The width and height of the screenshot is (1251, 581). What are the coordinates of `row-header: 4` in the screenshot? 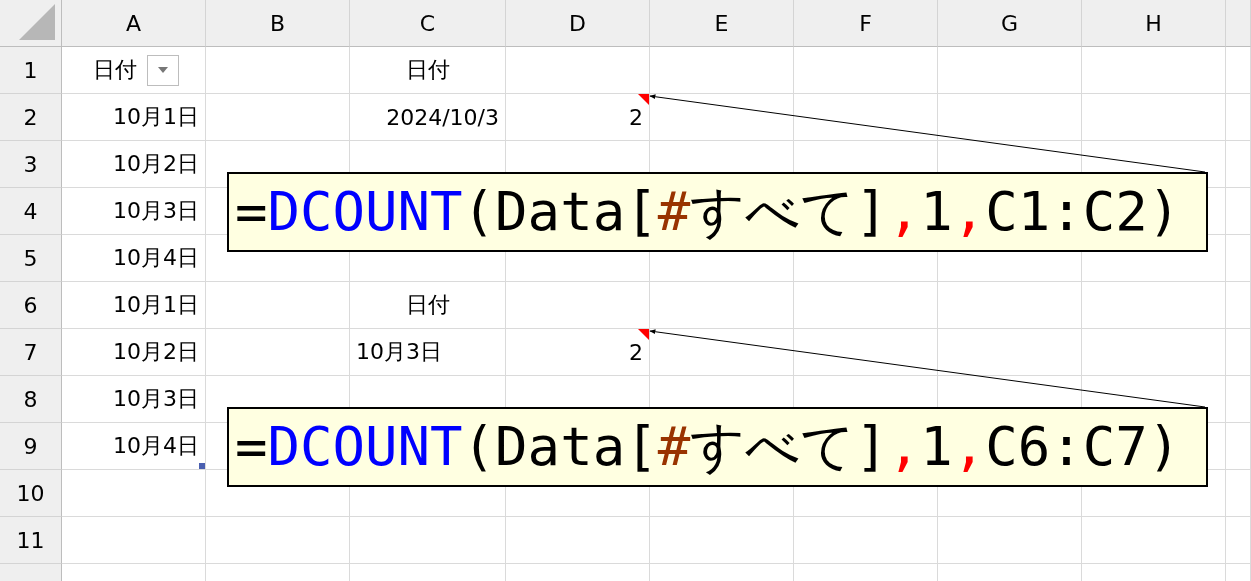 It's located at (31, 211).